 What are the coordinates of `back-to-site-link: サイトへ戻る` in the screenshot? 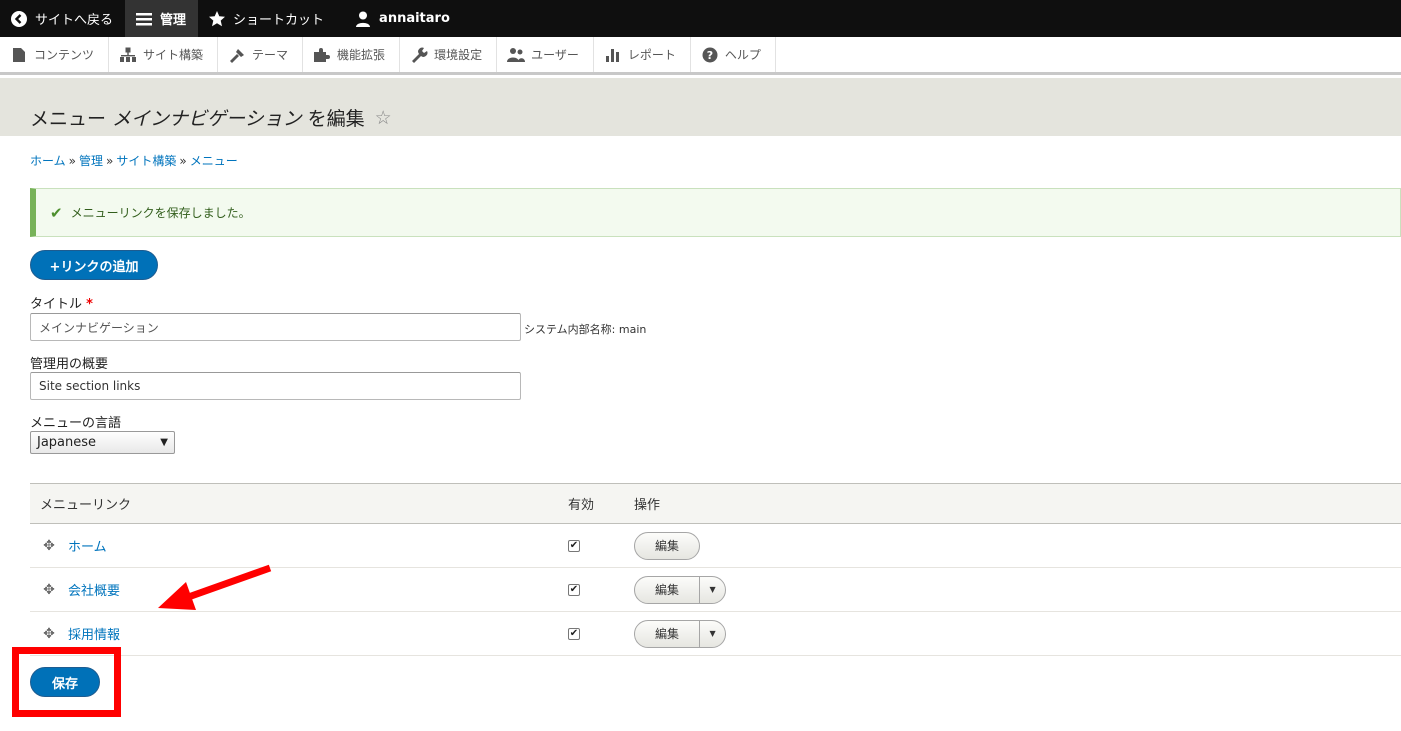 It's located at (62, 18).